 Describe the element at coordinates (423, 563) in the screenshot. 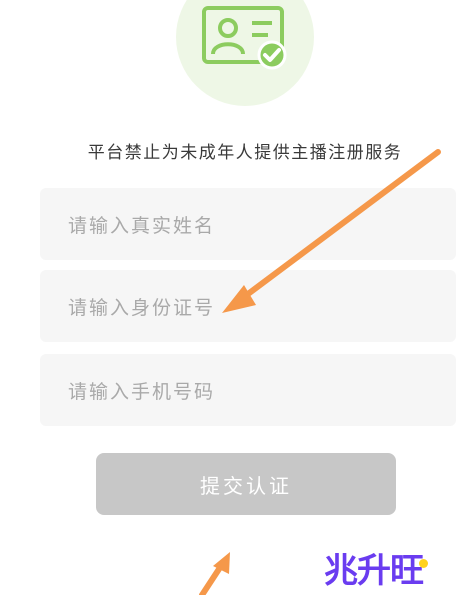

I see `watermark-logo-dot` at that location.